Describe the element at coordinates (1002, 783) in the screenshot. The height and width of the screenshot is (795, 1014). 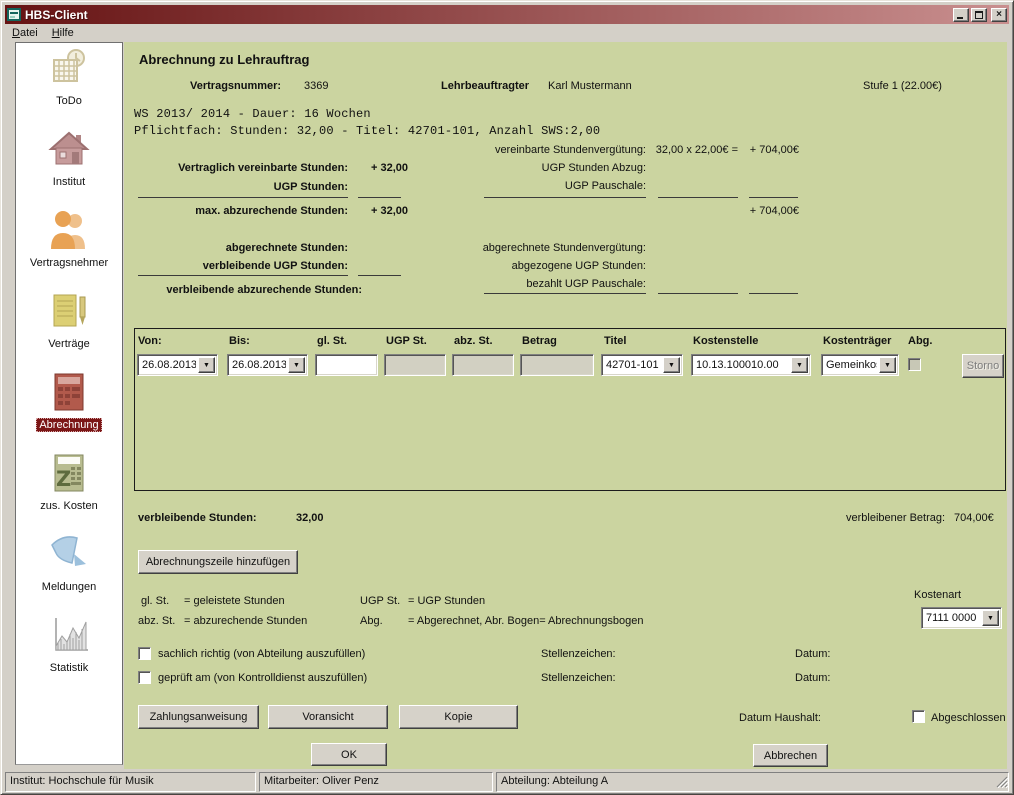
I see `resize-grip` at that location.